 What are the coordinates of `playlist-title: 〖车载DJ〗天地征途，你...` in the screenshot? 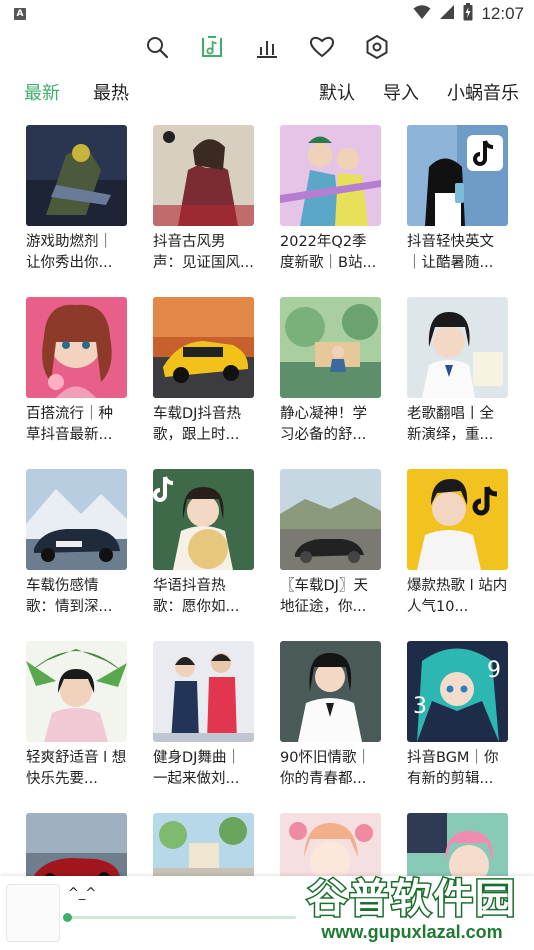 It's located at (324, 596).